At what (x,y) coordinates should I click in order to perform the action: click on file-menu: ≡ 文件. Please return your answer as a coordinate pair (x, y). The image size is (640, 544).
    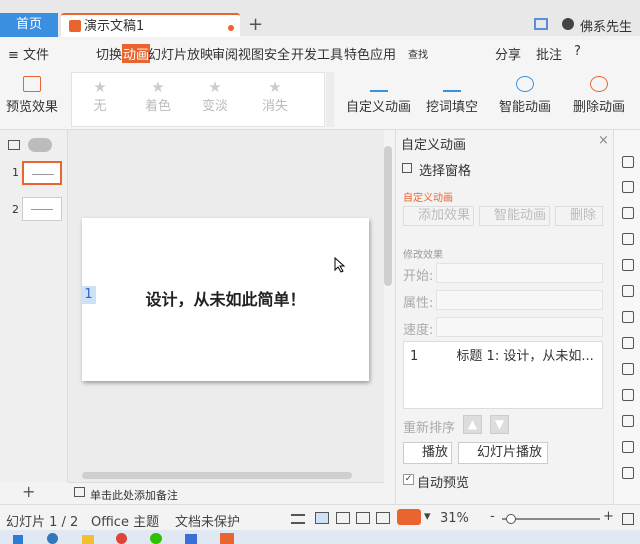
    Looking at the image, I should click on (28, 53).